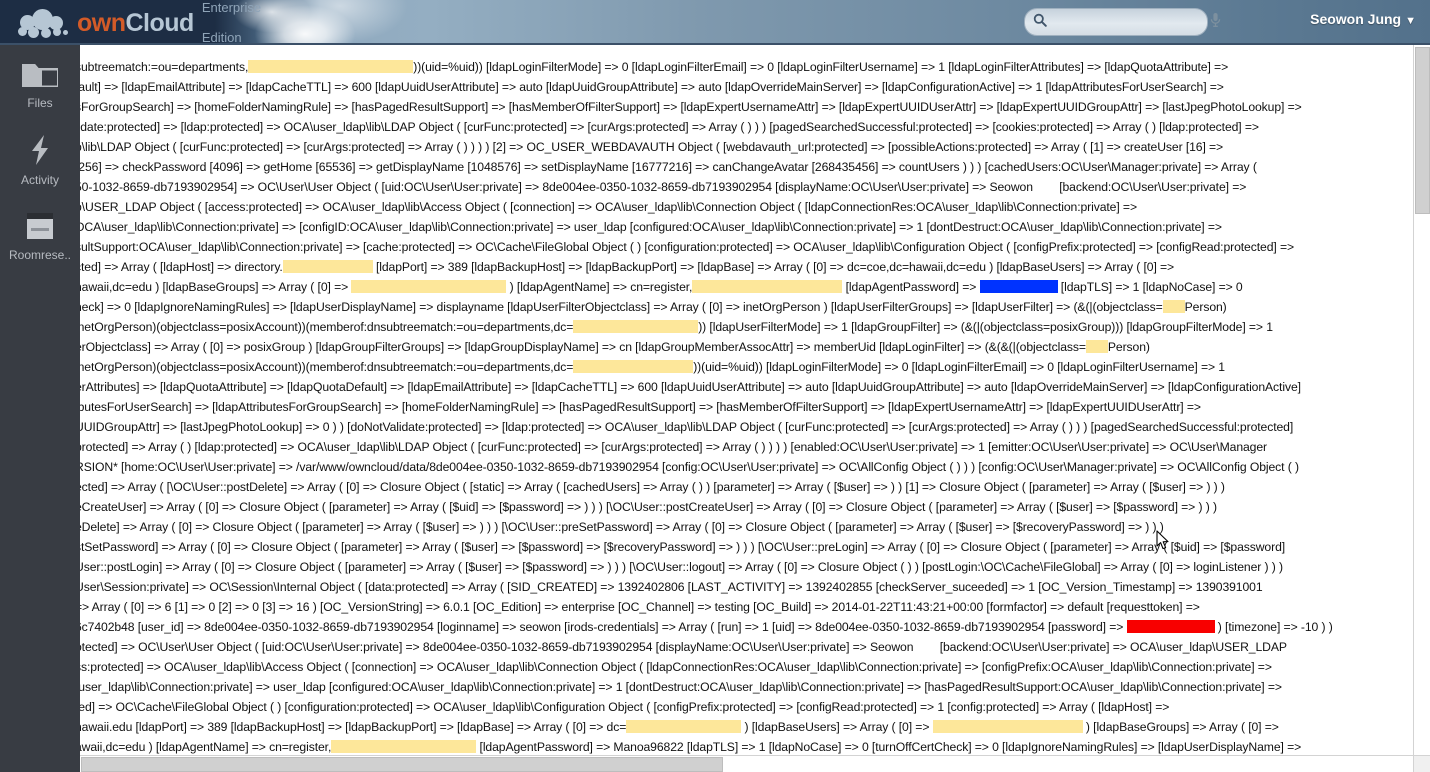 The width and height of the screenshot is (1430, 772). I want to click on user-name-label: Seowon Jung, so click(1356, 19).